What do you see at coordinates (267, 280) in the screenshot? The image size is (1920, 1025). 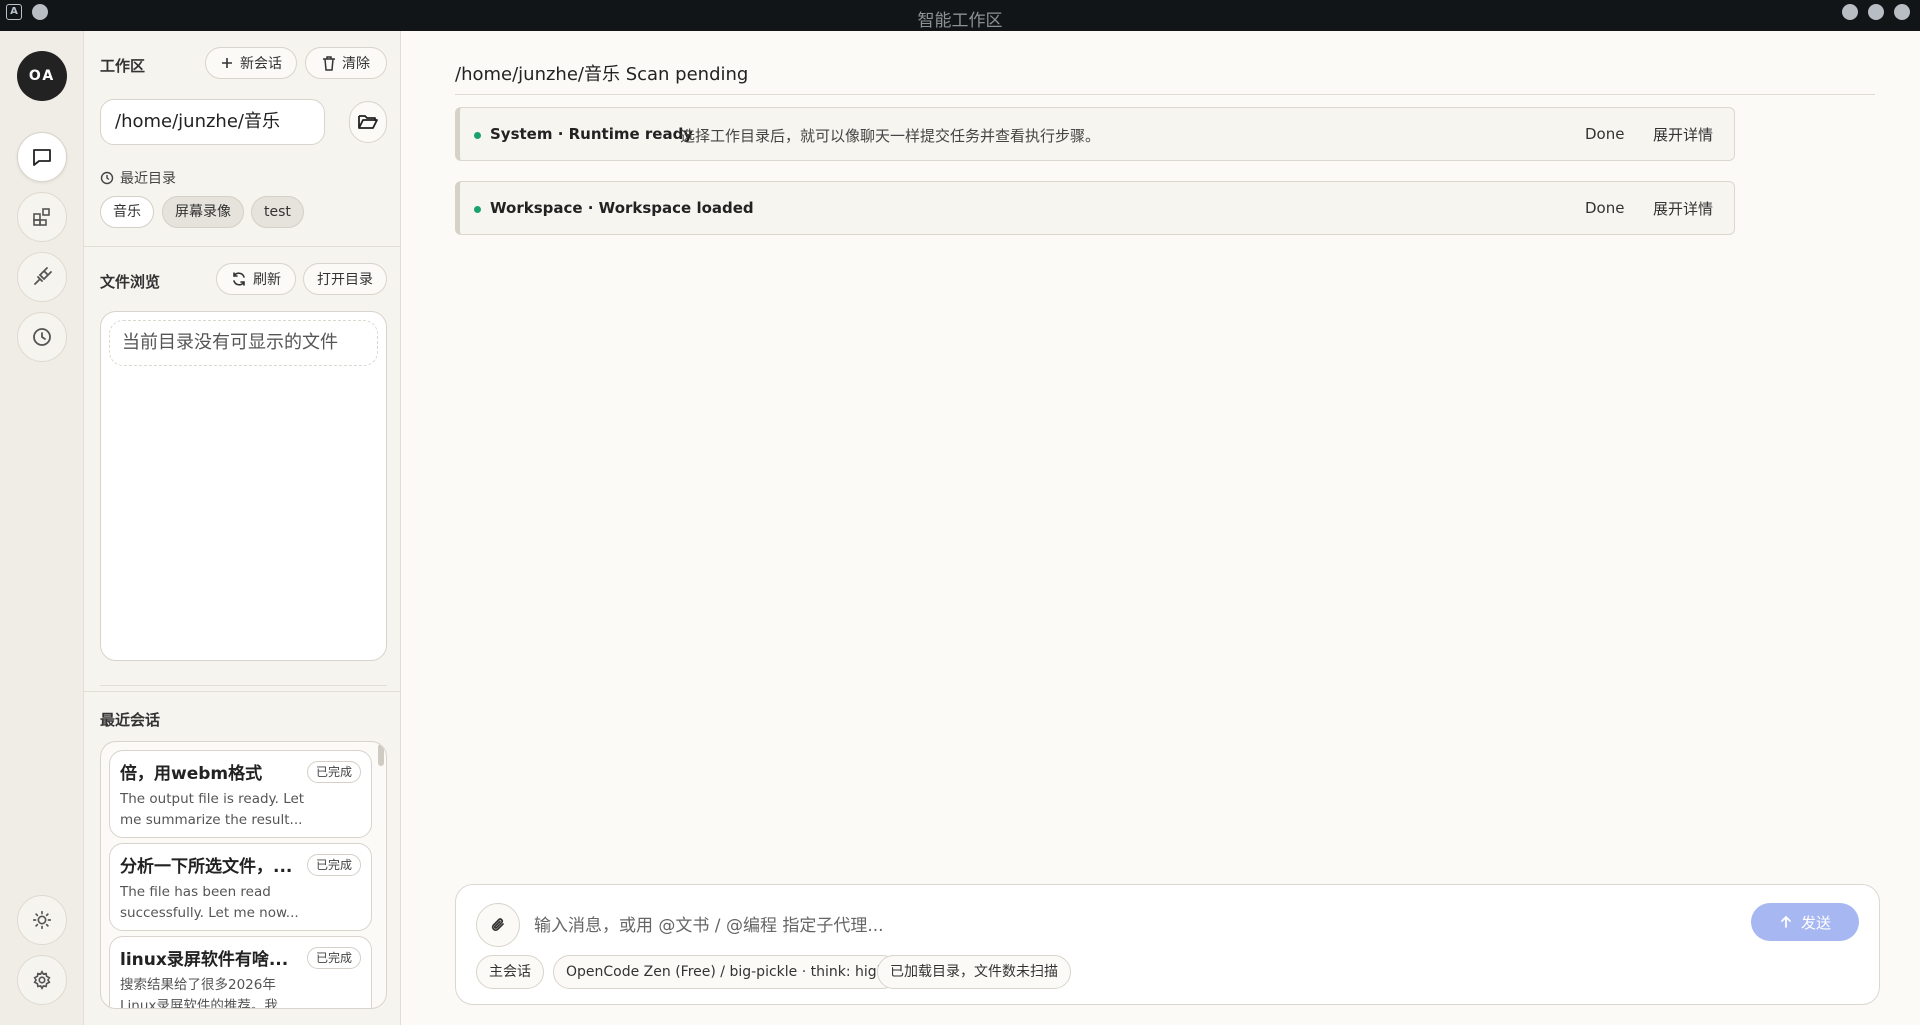 I see `refresh-label: 刷新` at bounding box center [267, 280].